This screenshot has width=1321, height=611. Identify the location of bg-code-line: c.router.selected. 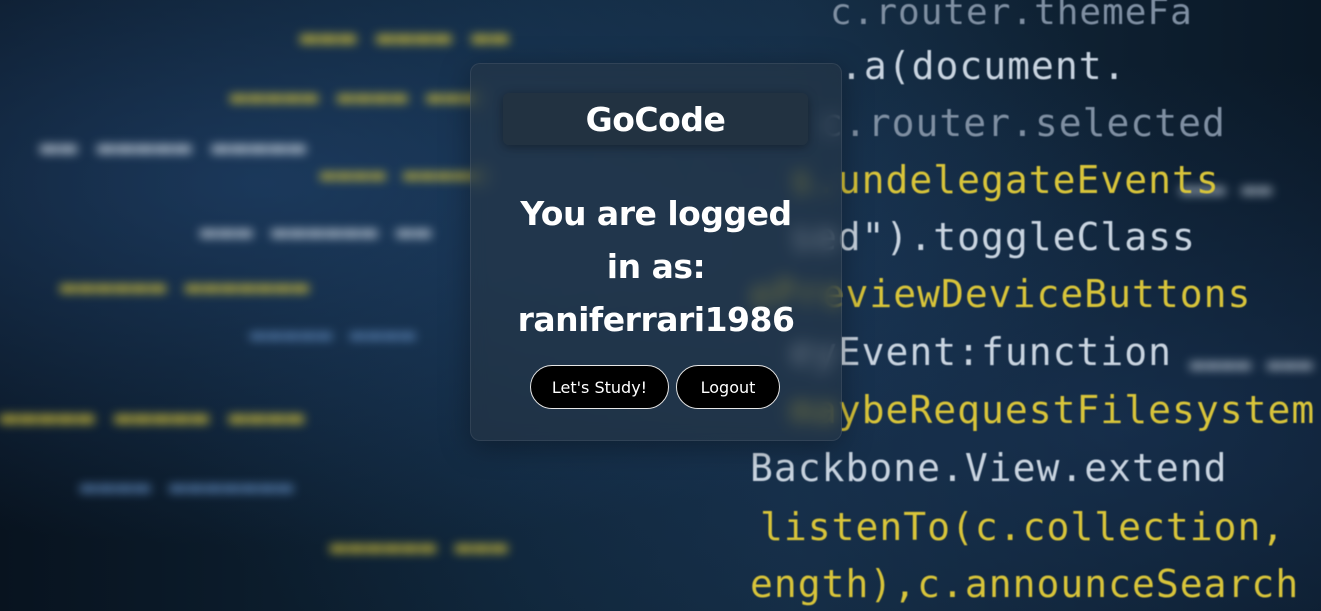
(1023, 123).